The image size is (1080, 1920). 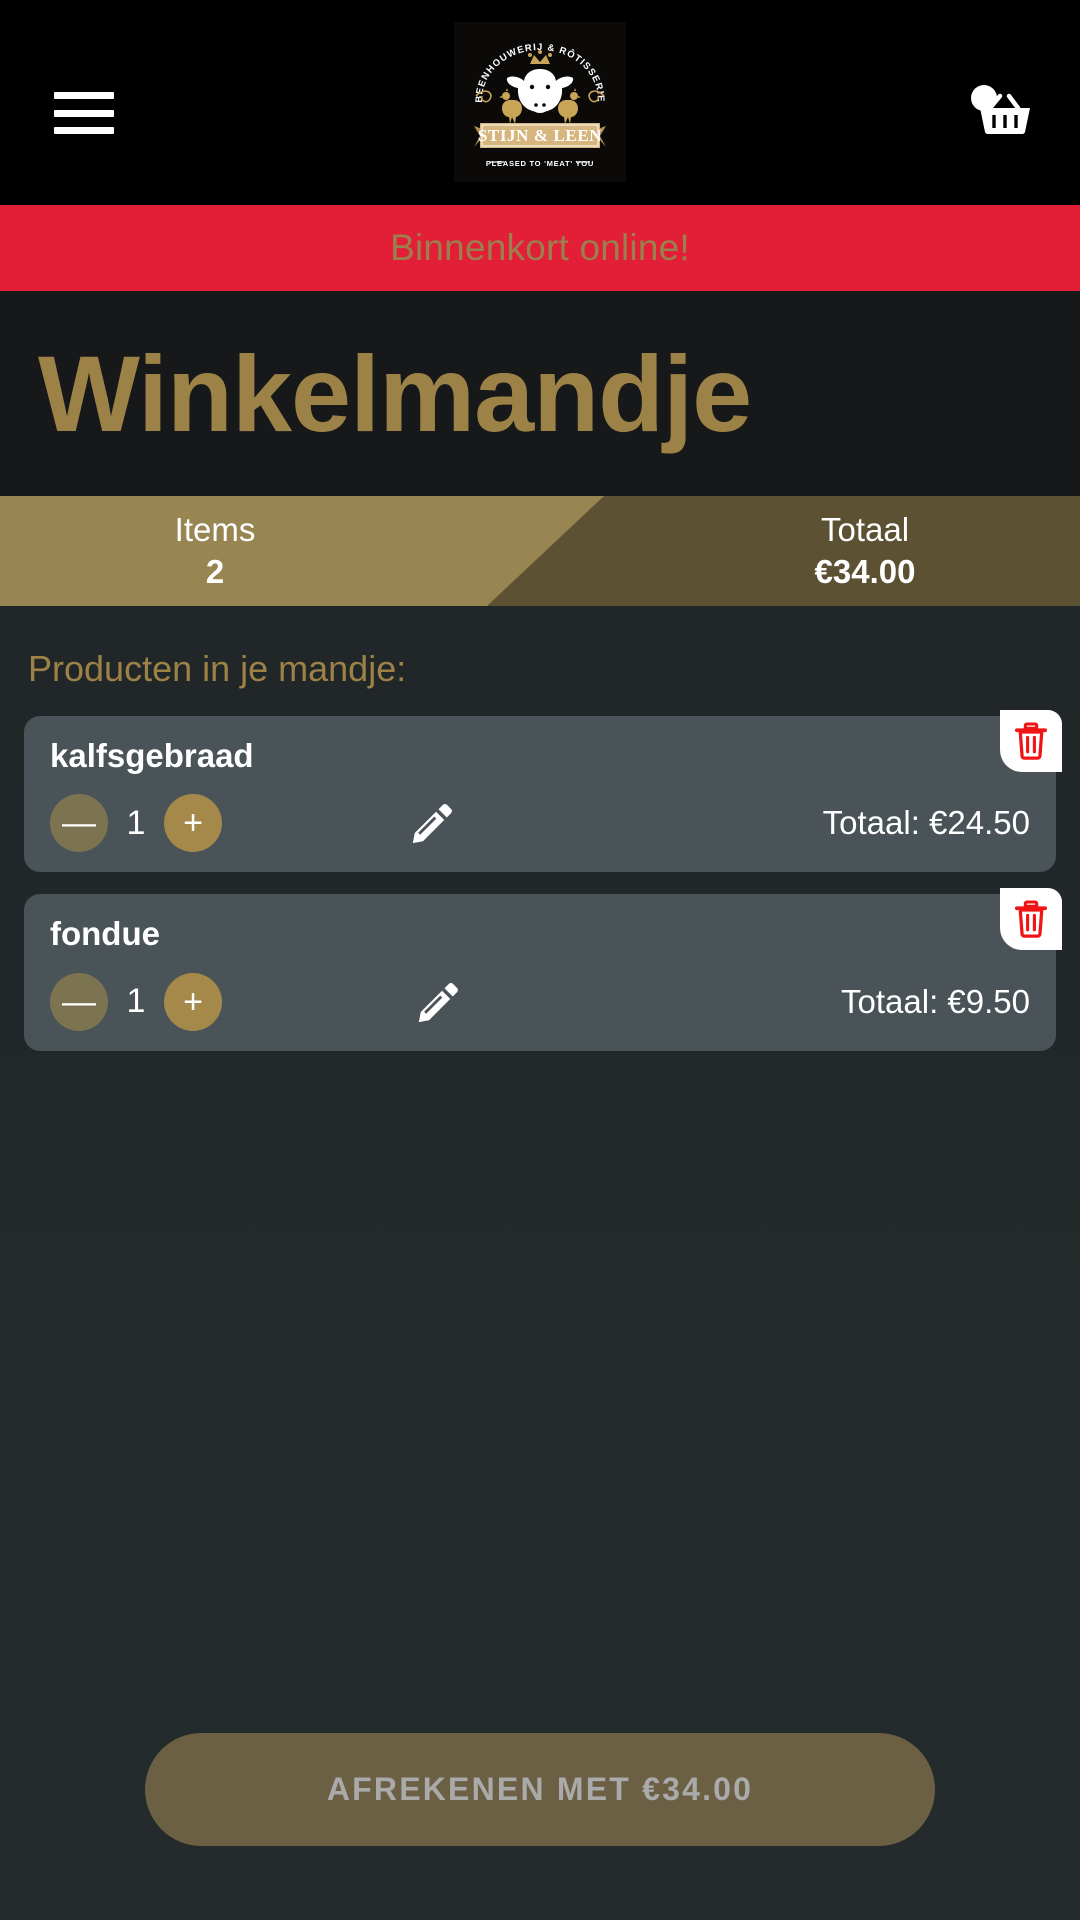 What do you see at coordinates (152, 755) in the screenshot?
I see `cart-item-name: kalfsgebraad` at bounding box center [152, 755].